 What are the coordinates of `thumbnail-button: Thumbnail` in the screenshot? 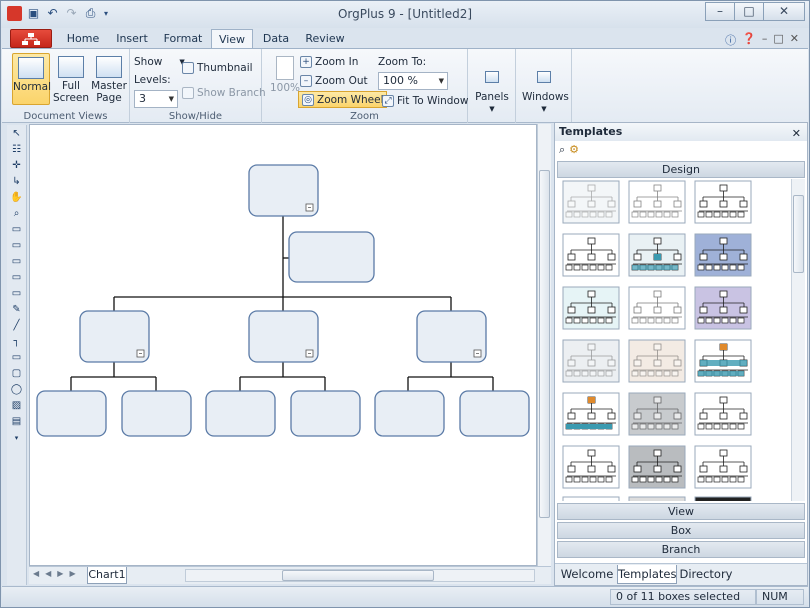 It's located at (217, 67).